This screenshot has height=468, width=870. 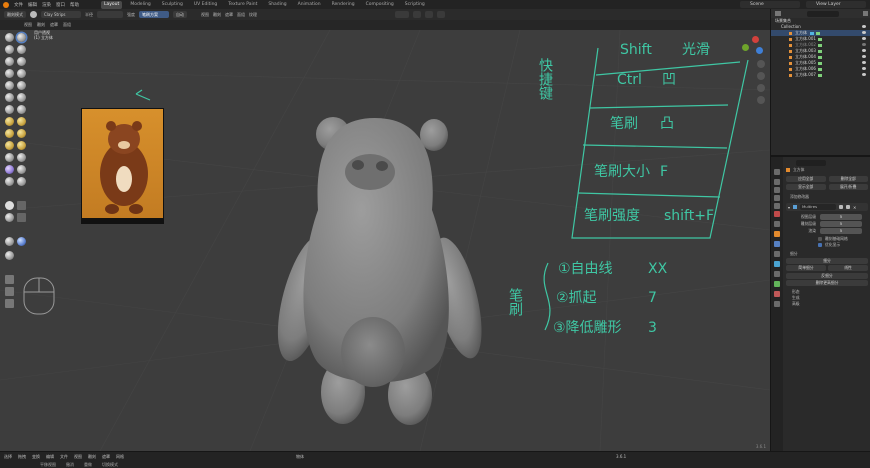 I want to click on blender-logo-icon, so click(x=6, y=4).